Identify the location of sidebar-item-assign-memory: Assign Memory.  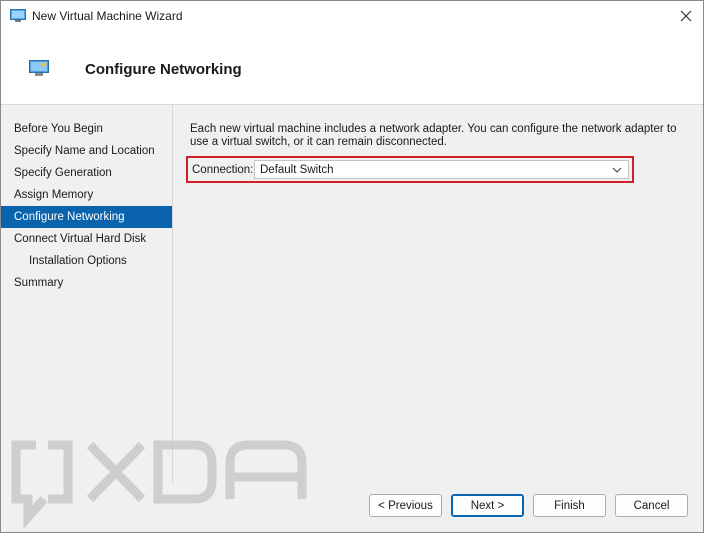
(86, 195).